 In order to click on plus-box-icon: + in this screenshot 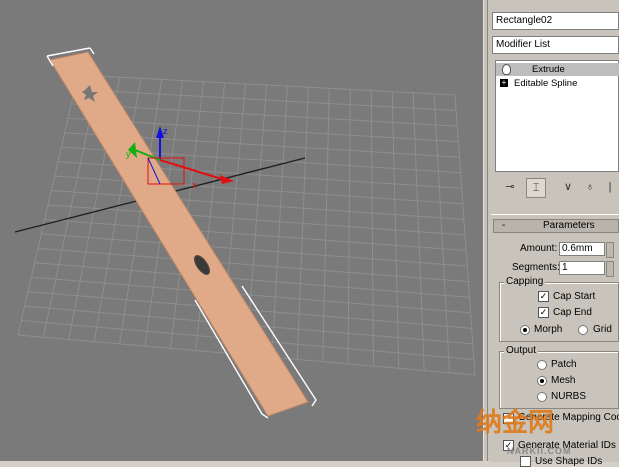, I will do `click(504, 83)`.